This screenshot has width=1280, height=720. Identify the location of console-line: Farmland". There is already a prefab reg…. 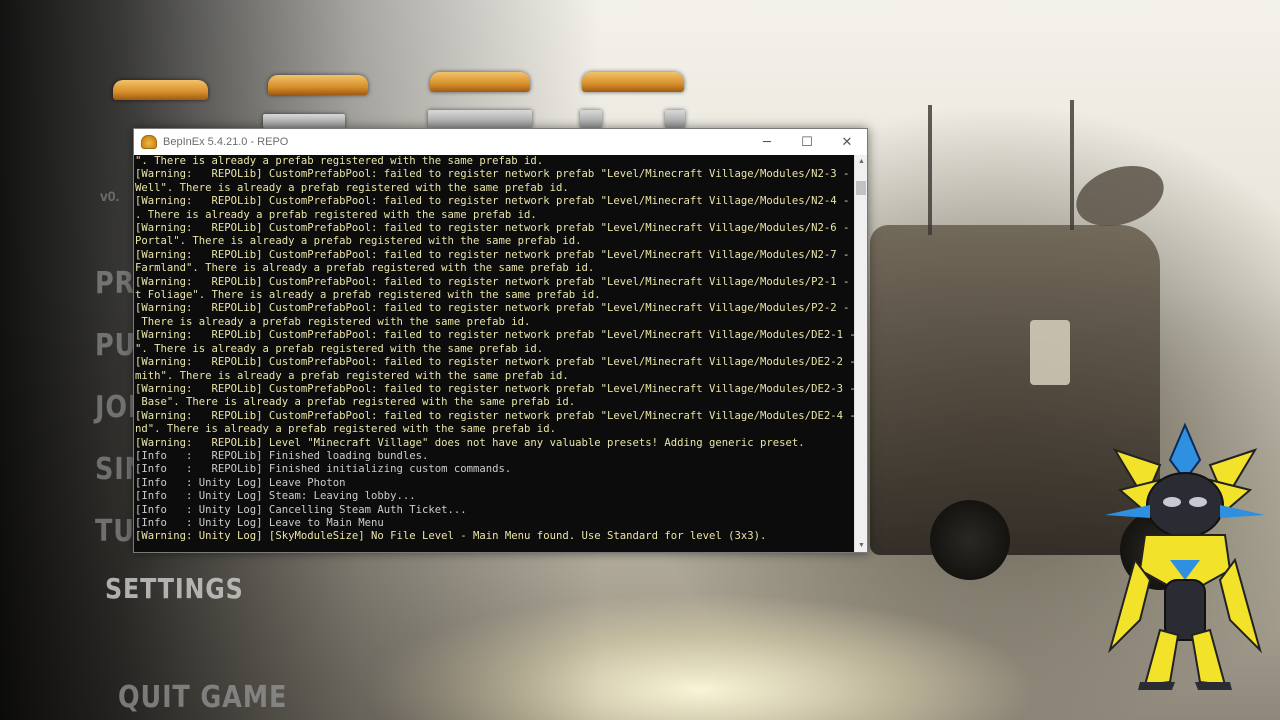
(365, 268).